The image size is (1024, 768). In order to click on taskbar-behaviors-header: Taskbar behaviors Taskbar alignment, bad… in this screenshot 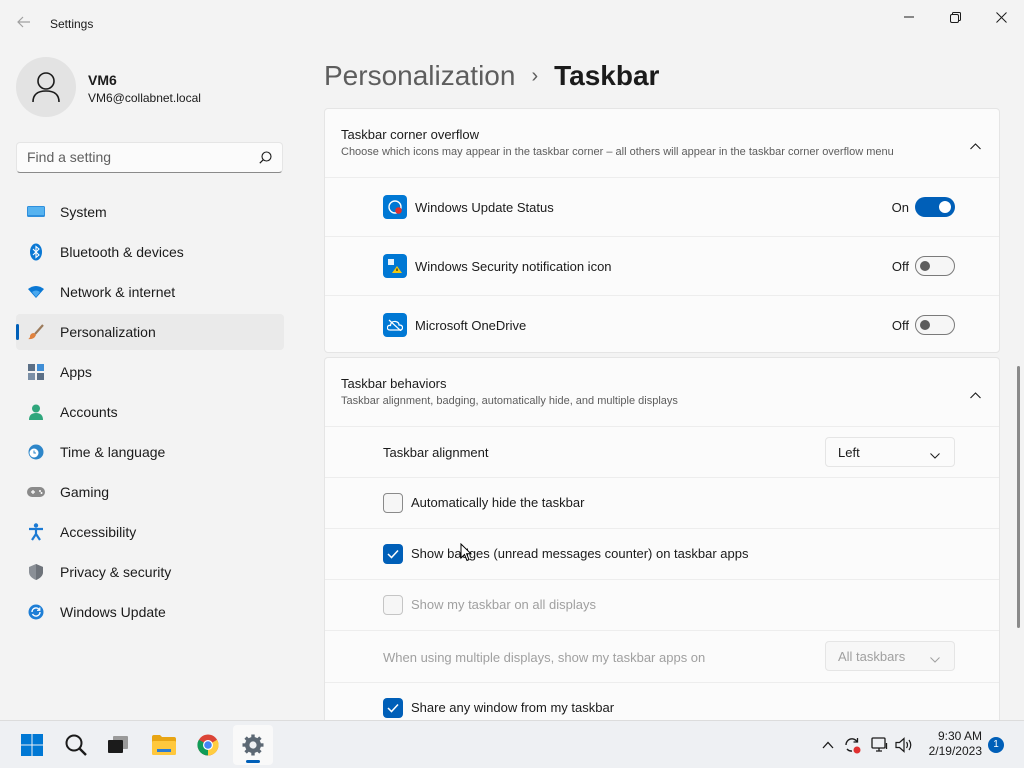, I will do `click(662, 392)`.